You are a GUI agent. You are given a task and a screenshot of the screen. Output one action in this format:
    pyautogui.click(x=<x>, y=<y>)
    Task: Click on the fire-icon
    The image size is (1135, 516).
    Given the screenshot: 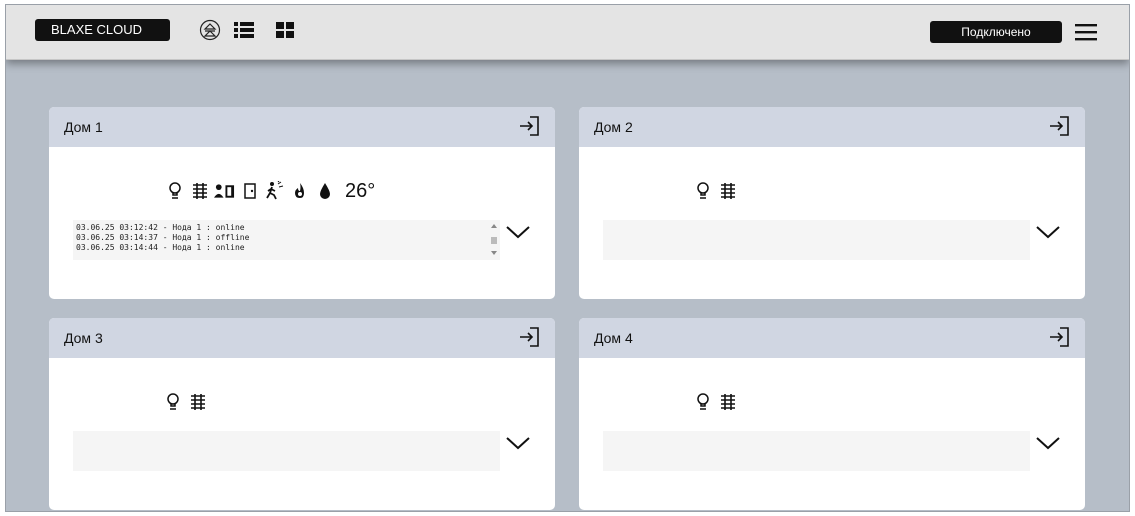 What is the action you would take?
    pyautogui.click(x=299, y=191)
    